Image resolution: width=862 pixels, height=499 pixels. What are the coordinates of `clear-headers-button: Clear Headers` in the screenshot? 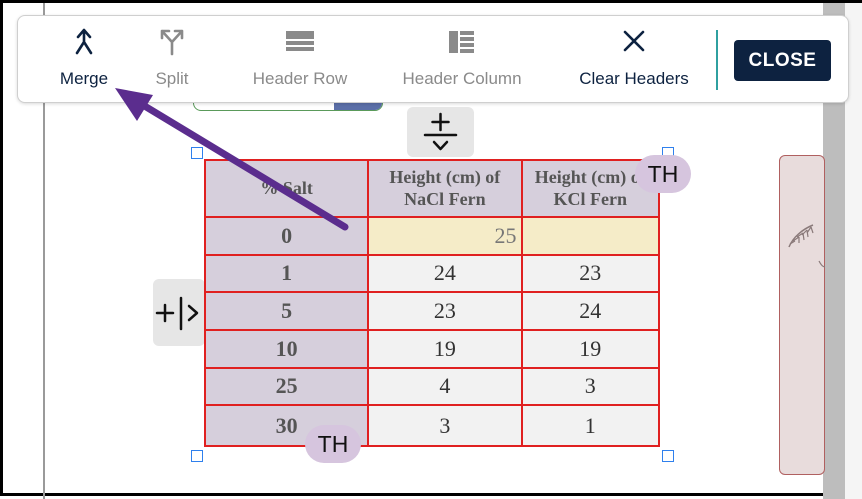 It's located at (634, 60).